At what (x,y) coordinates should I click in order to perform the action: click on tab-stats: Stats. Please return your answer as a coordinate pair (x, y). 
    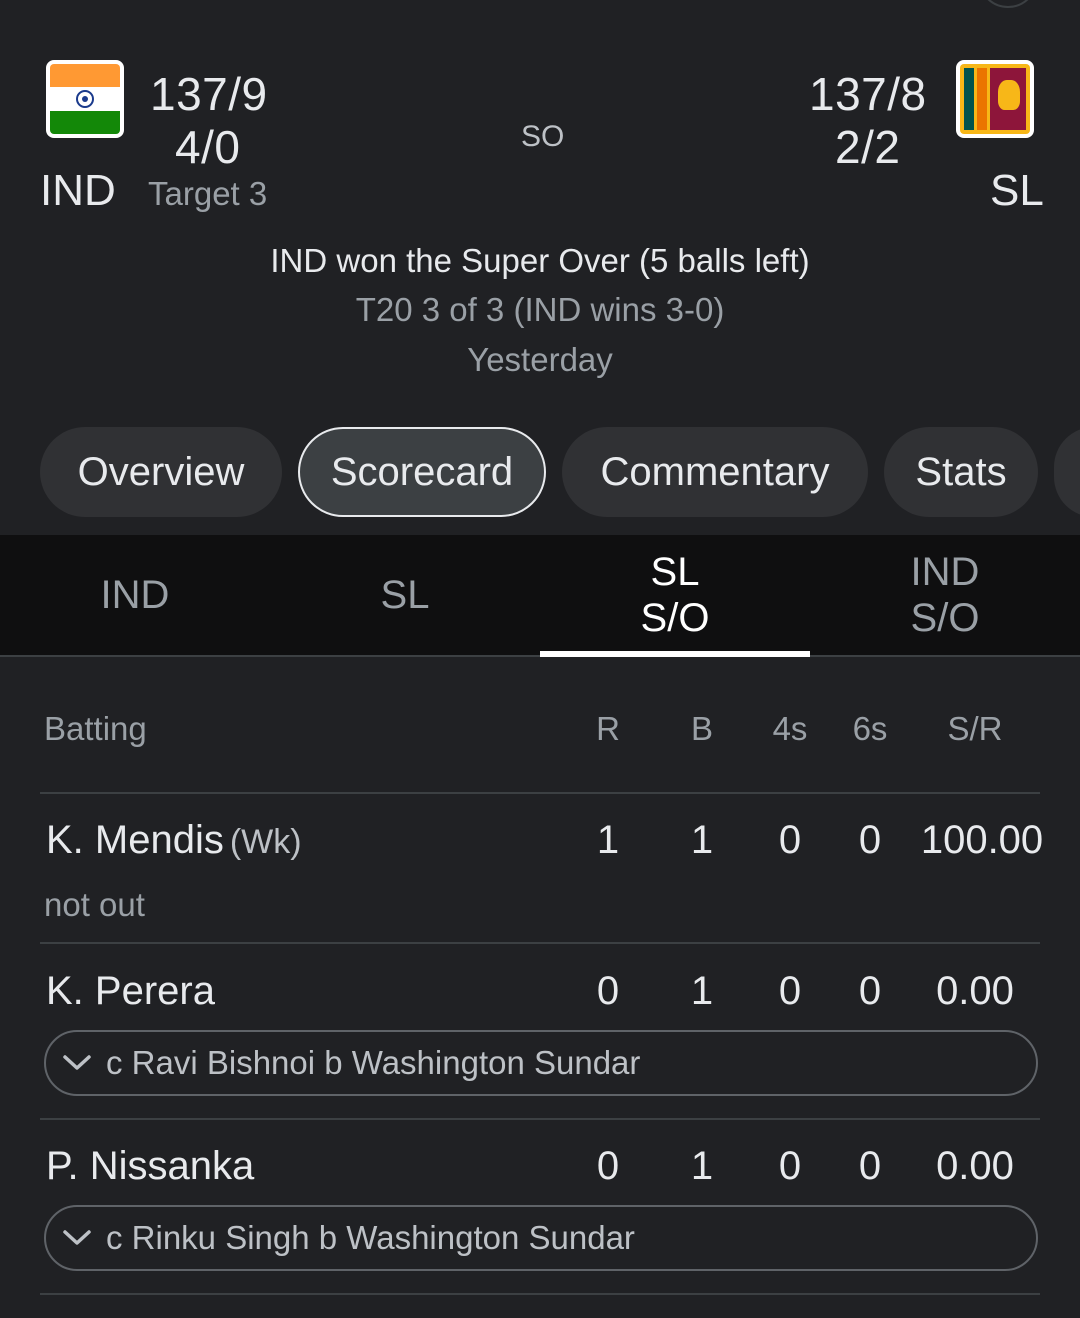
    Looking at the image, I should click on (961, 472).